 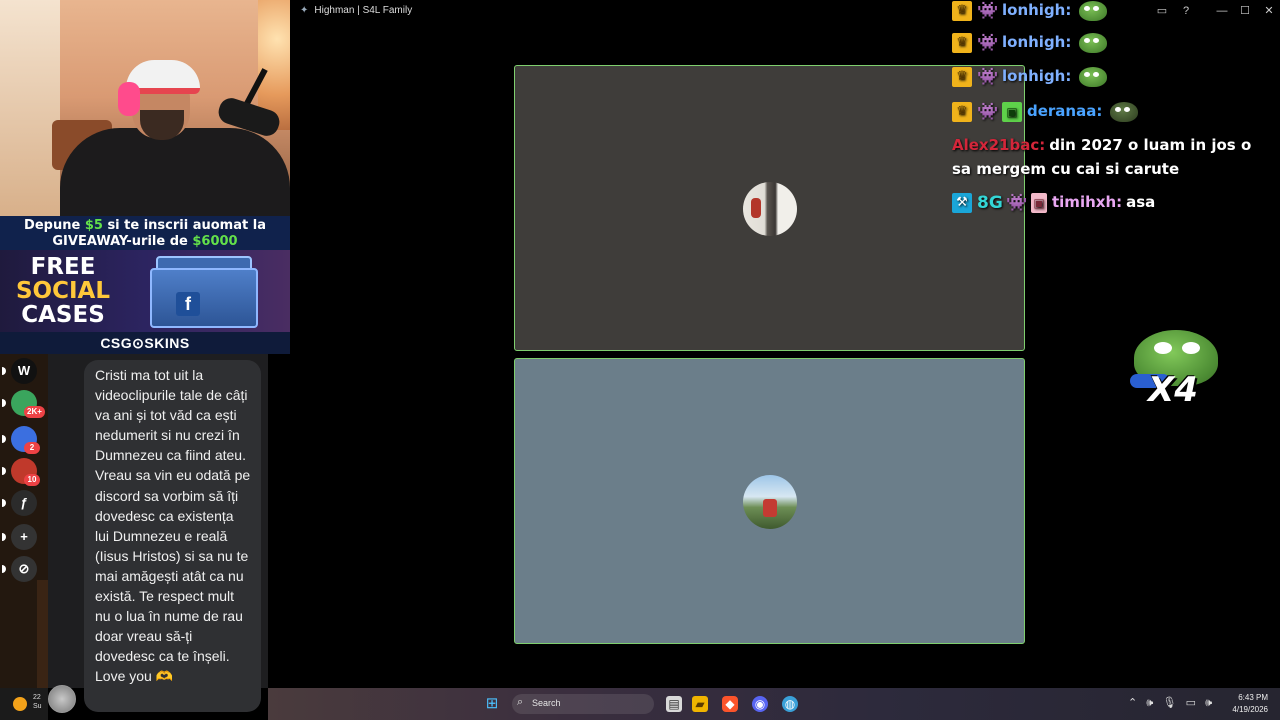 What do you see at coordinates (62, 699) in the screenshot?
I see `sender-avatar` at bounding box center [62, 699].